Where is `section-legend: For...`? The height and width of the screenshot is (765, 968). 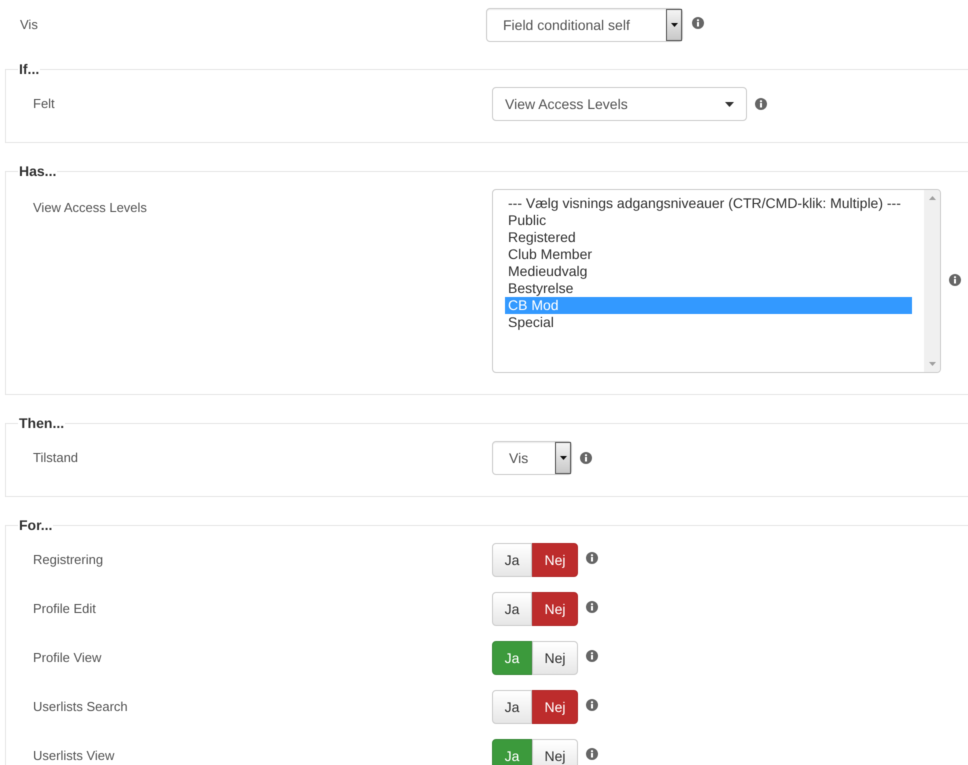
section-legend: For... is located at coordinates (36, 525).